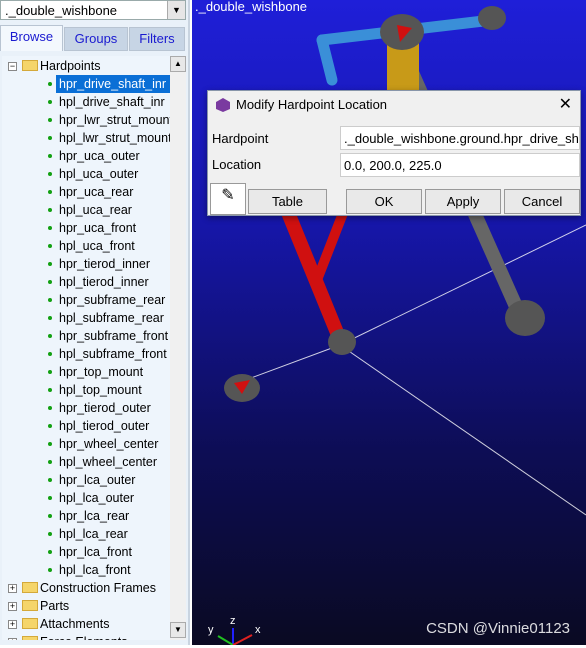 This screenshot has height=648, width=586. What do you see at coordinates (110, 102) in the screenshot?
I see `tree-item-hardpoint: hpl_drive_shaft_inr` at bounding box center [110, 102].